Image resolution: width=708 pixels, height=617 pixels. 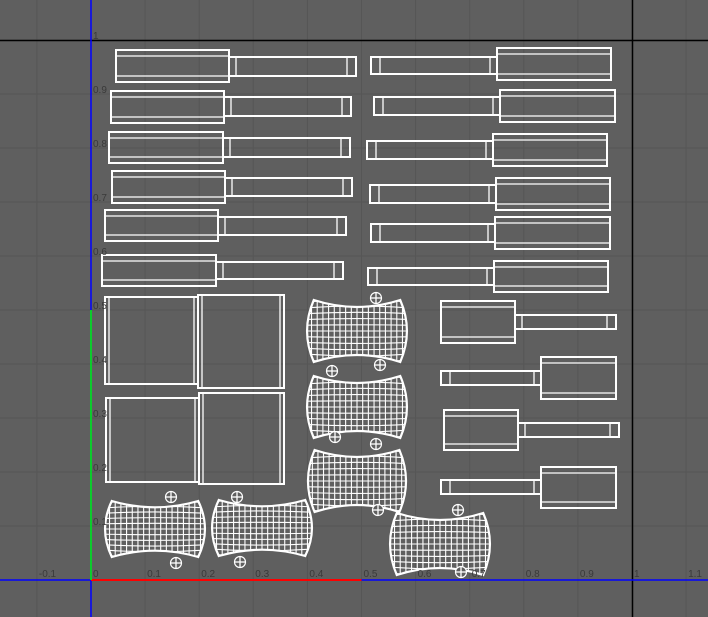 What do you see at coordinates (96, 574) in the screenshot?
I see `x-tick-label: 0` at bounding box center [96, 574].